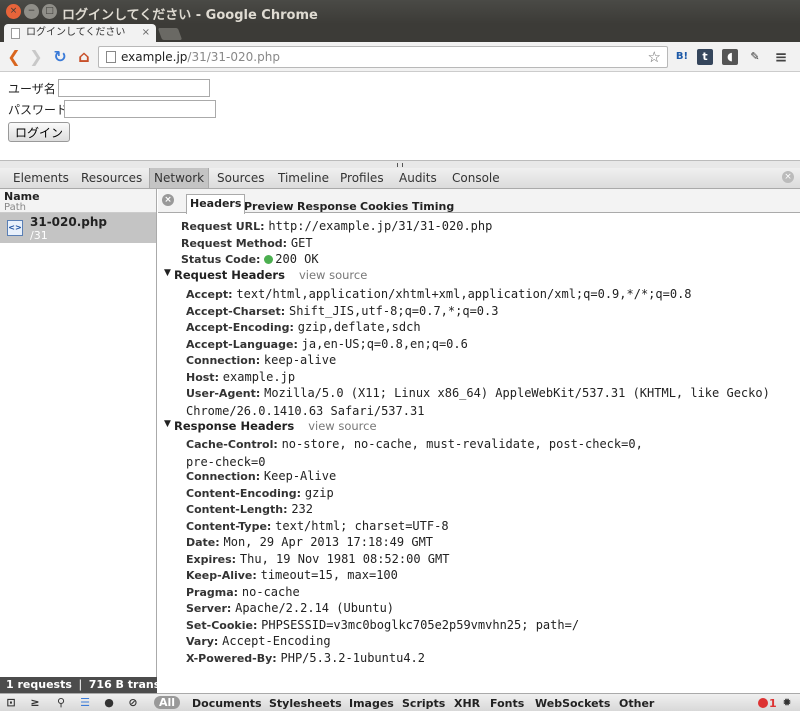 The height and width of the screenshot is (711, 800). I want to click on login-button: ログイン, so click(39, 132).